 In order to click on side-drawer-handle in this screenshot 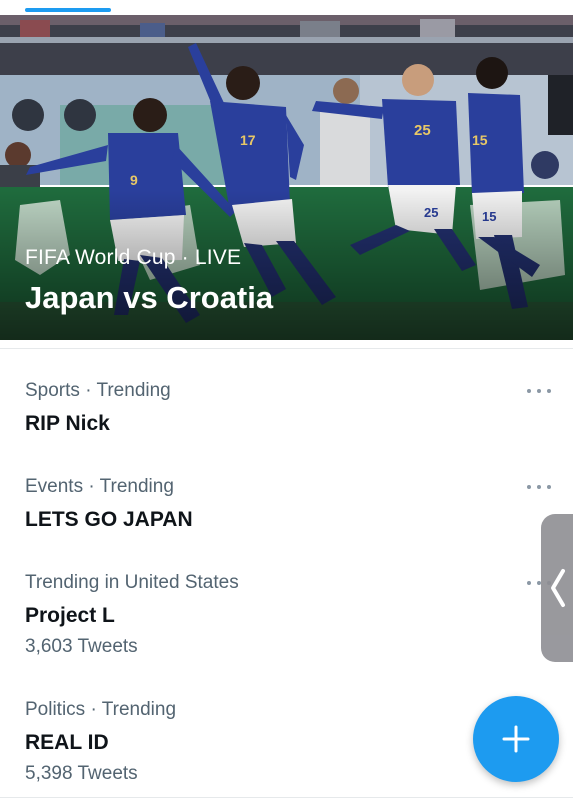, I will do `click(557, 588)`.